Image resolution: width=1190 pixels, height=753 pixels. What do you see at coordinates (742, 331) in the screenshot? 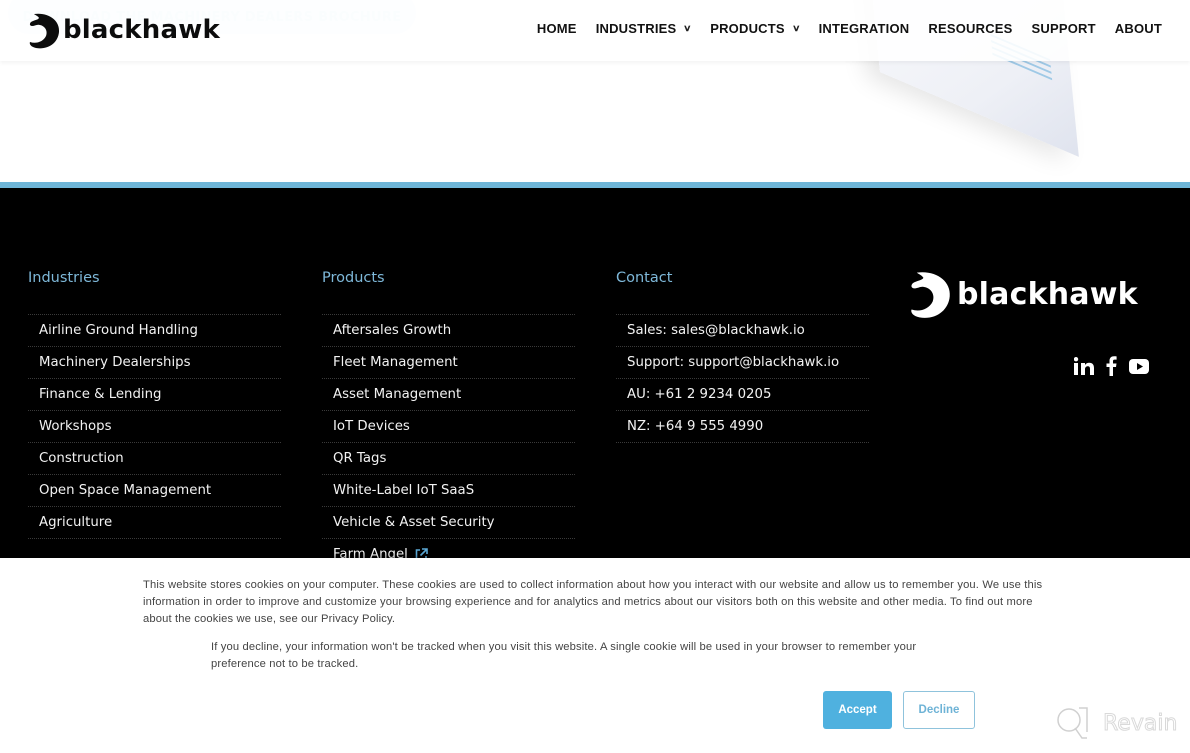
I see `contact-sales-email: Sales: sales@blackhawk.io` at bounding box center [742, 331].